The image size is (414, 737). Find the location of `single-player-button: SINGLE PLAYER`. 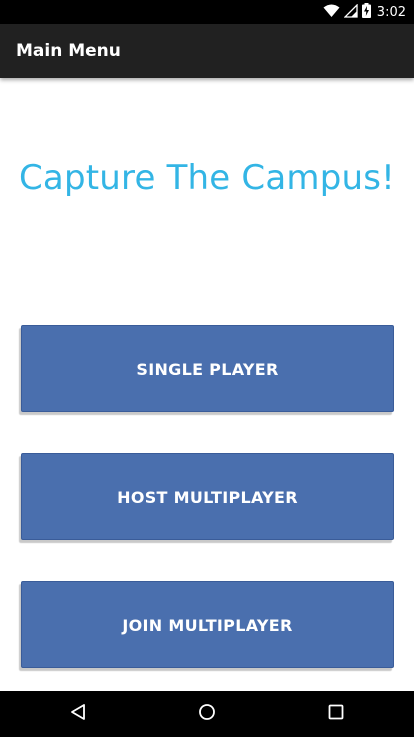

single-player-button: SINGLE PLAYER is located at coordinates (207, 368).